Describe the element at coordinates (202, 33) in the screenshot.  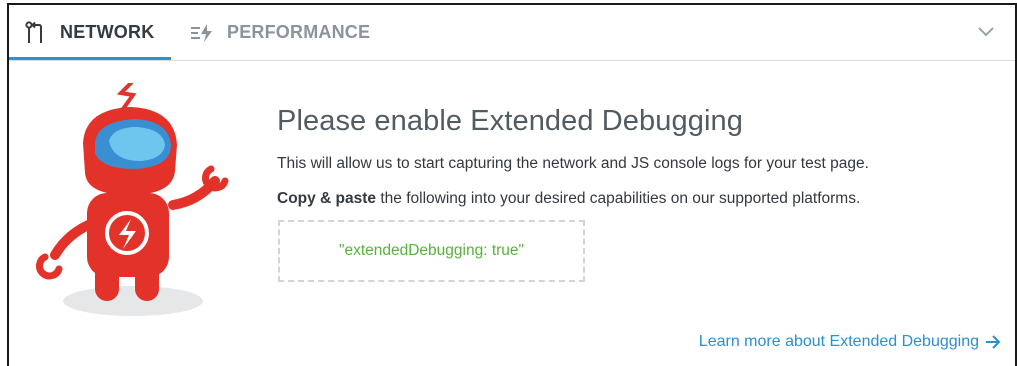
I see `performance-icon` at that location.